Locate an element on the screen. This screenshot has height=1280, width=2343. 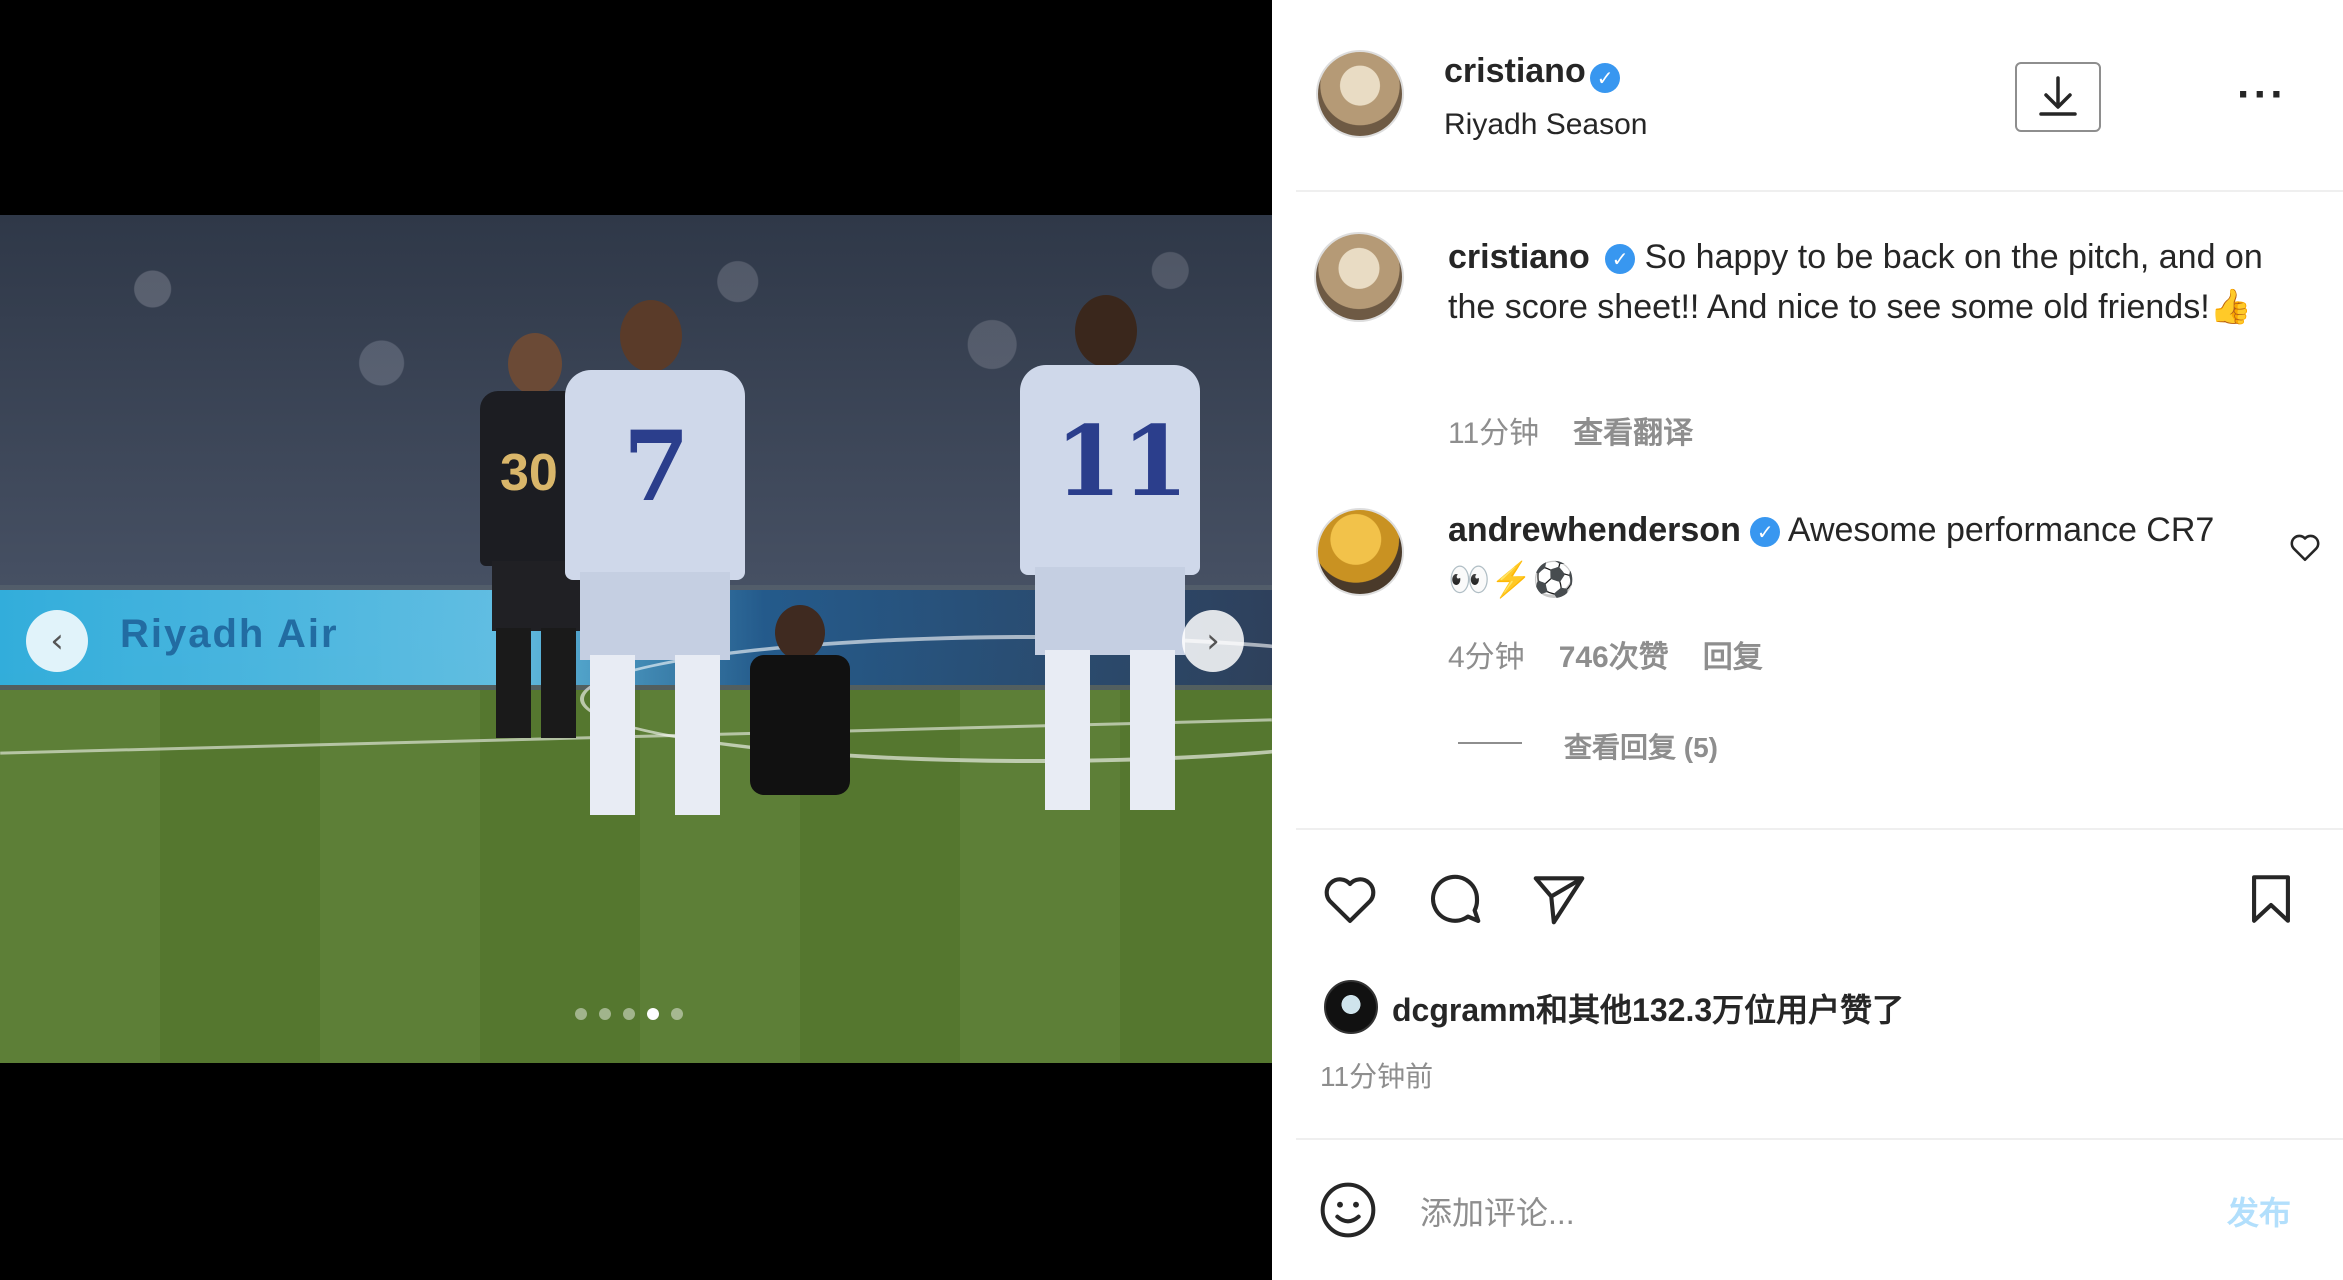
comment-time: 4分钟 is located at coordinates (1486, 654).